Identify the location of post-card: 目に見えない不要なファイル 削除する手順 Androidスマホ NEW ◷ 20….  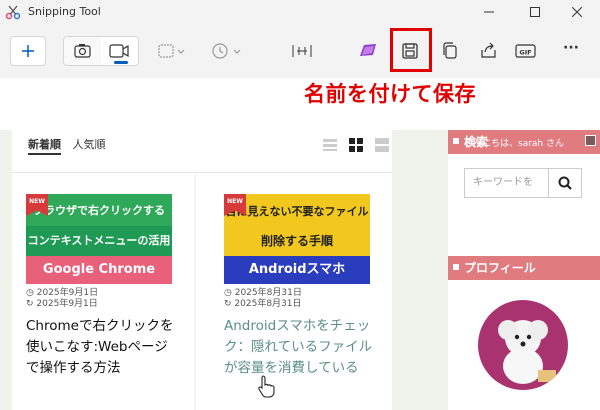
(299, 286).